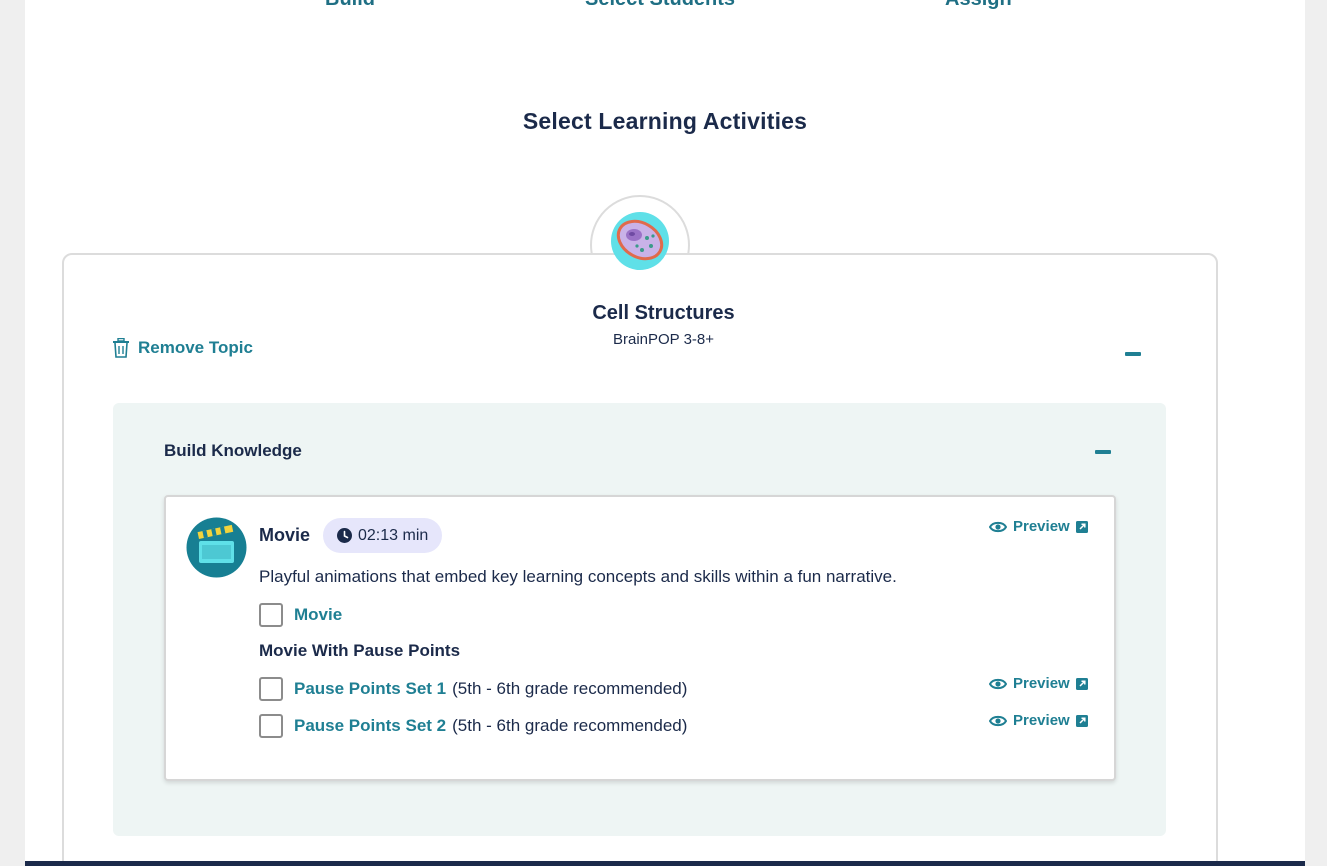  Describe the element at coordinates (570, 725) in the screenshot. I see `pause-points-set-2-note: (5th - 6th grade recommended)` at that location.